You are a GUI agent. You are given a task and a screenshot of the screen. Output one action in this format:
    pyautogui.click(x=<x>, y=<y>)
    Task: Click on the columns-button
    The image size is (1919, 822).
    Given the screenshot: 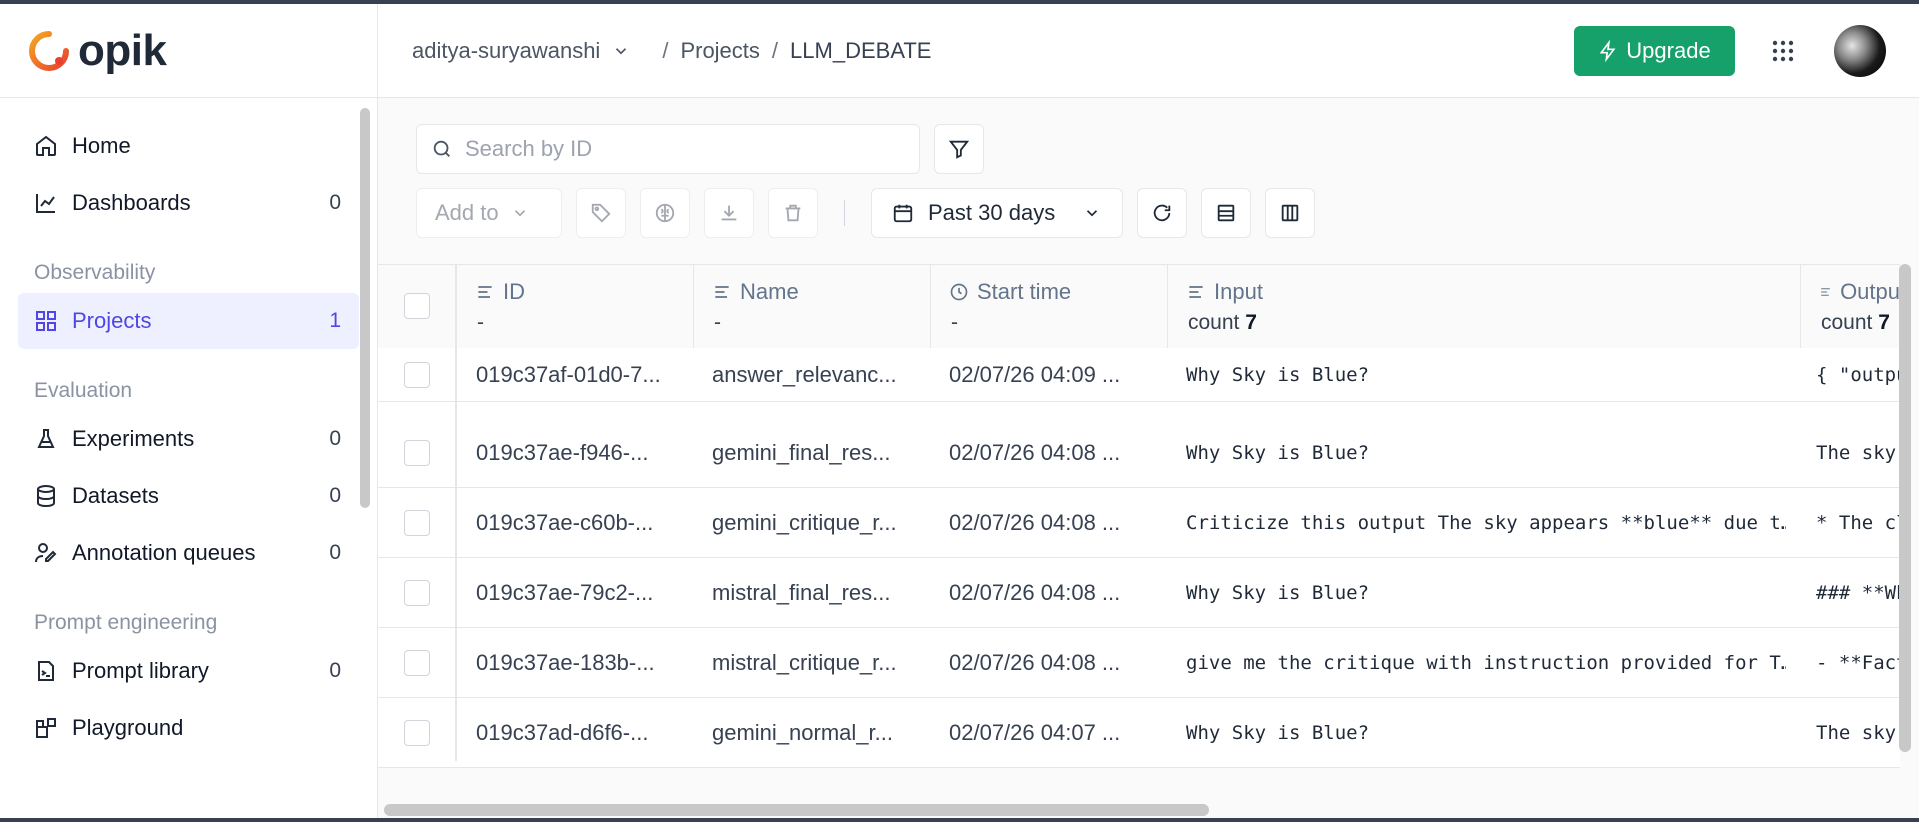 What is the action you would take?
    pyautogui.click(x=1290, y=213)
    